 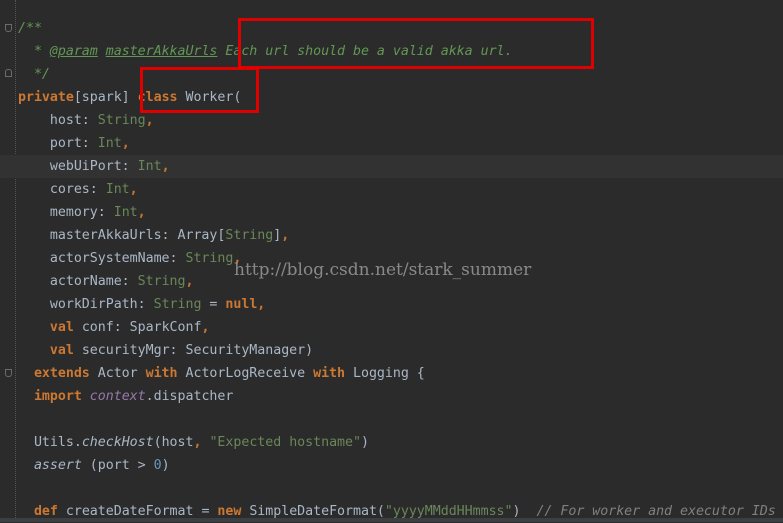 I want to click on code-token: extends, so click(x=61, y=373).